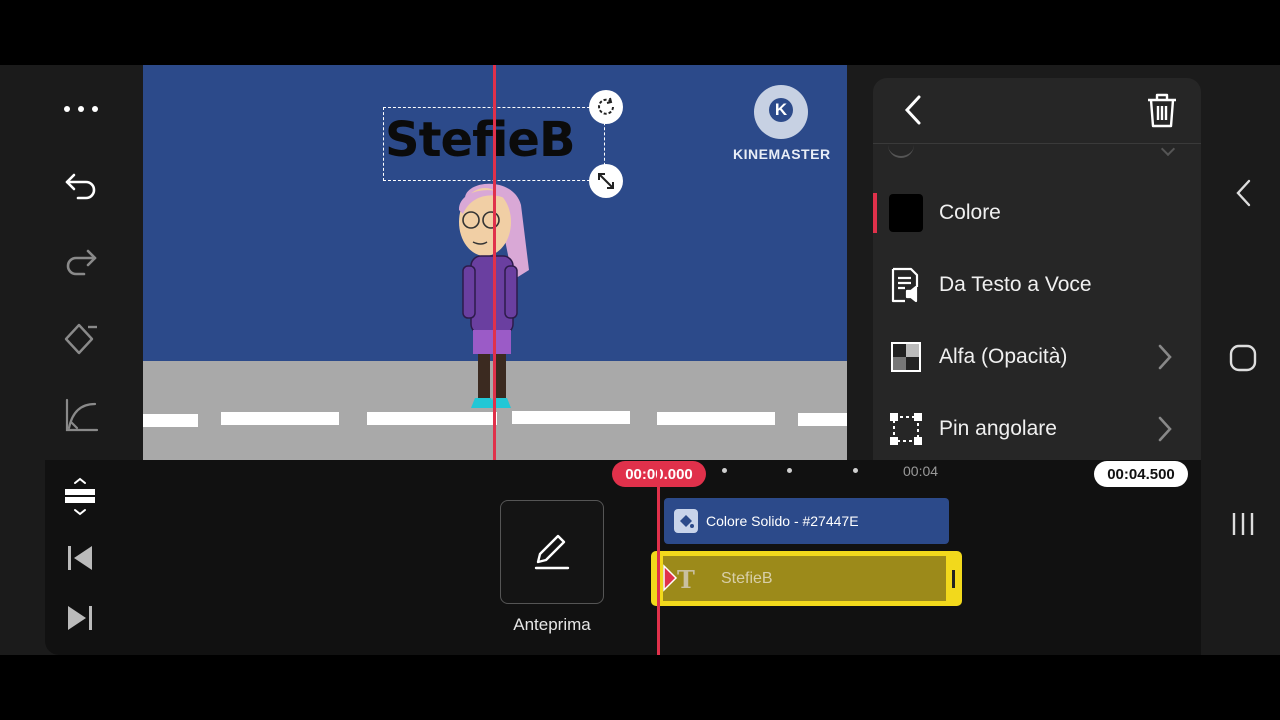 Image resolution: width=1280 pixels, height=720 pixels. What do you see at coordinates (782, 154) in the screenshot?
I see `kinemaster-watermark: KINEMASTER` at bounding box center [782, 154].